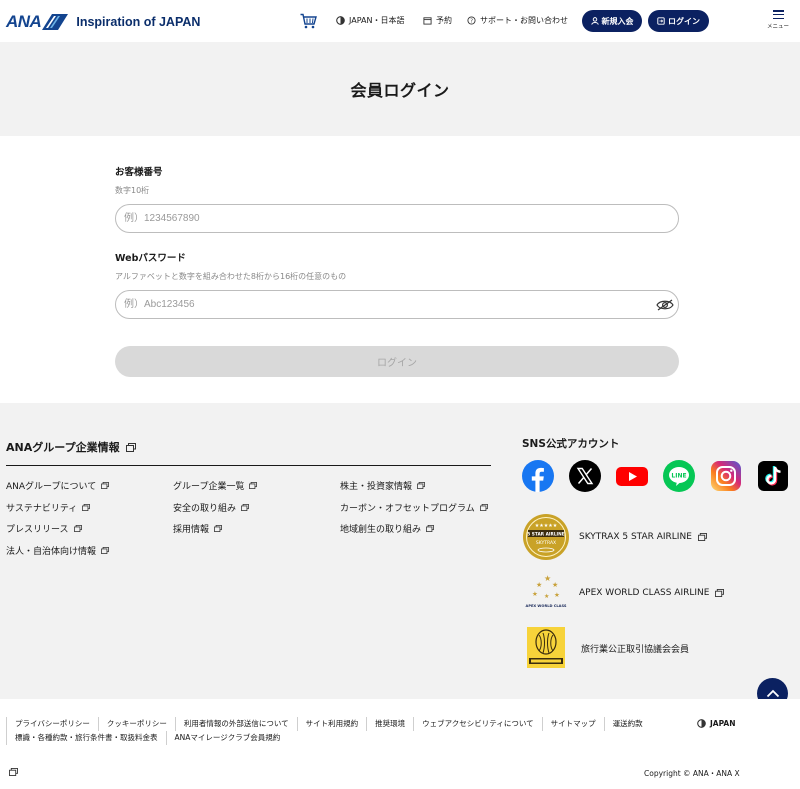 This screenshot has width=800, height=789. What do you see at coordinates (150, 258) in the screenshot?
I see `password-label: Webパスワード` at bounding box center [150, 258].